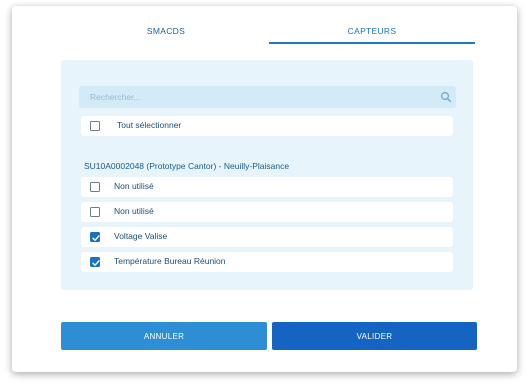  What do you see at coordinates (95, 126) in the screenshot?
I see `select-all-checkbox` at bounding box center [95, 126].